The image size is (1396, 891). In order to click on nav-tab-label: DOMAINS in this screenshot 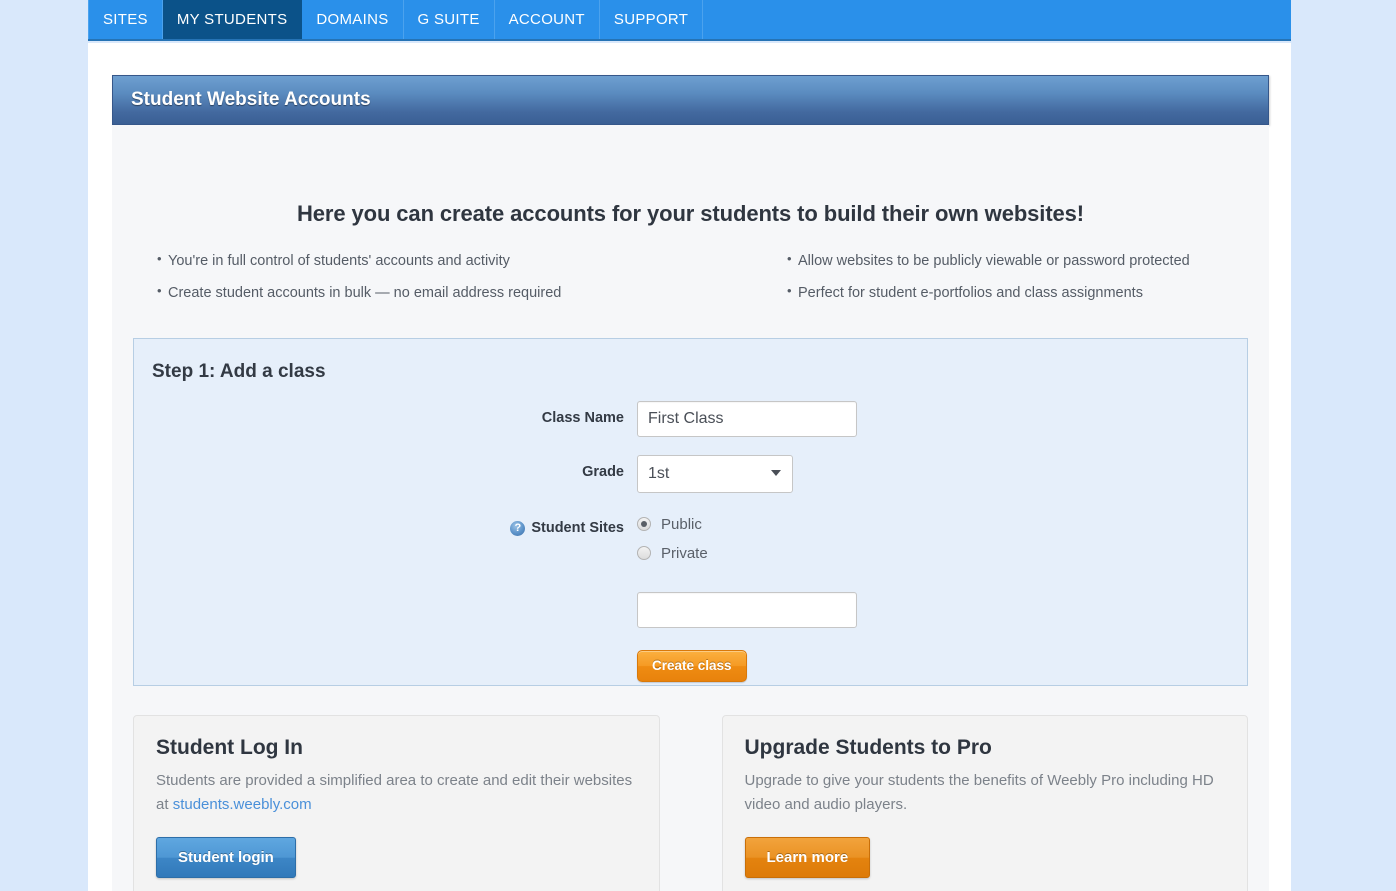, I will do `click(352, 19)`.